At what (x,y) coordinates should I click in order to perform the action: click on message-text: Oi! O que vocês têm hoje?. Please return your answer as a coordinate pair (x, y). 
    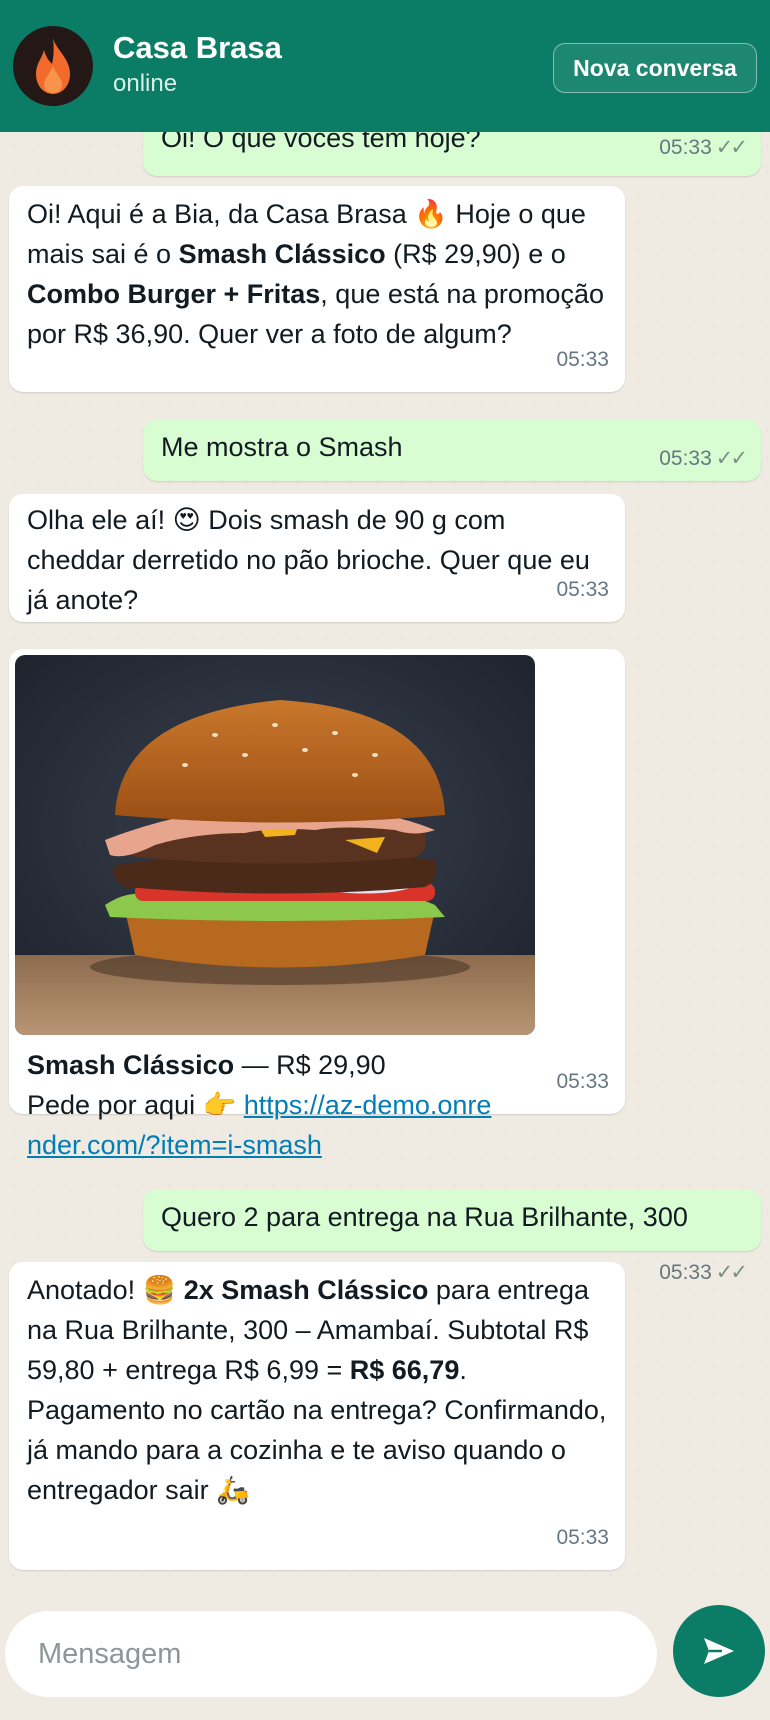
    Looking at the image, I should click on (321, 142).